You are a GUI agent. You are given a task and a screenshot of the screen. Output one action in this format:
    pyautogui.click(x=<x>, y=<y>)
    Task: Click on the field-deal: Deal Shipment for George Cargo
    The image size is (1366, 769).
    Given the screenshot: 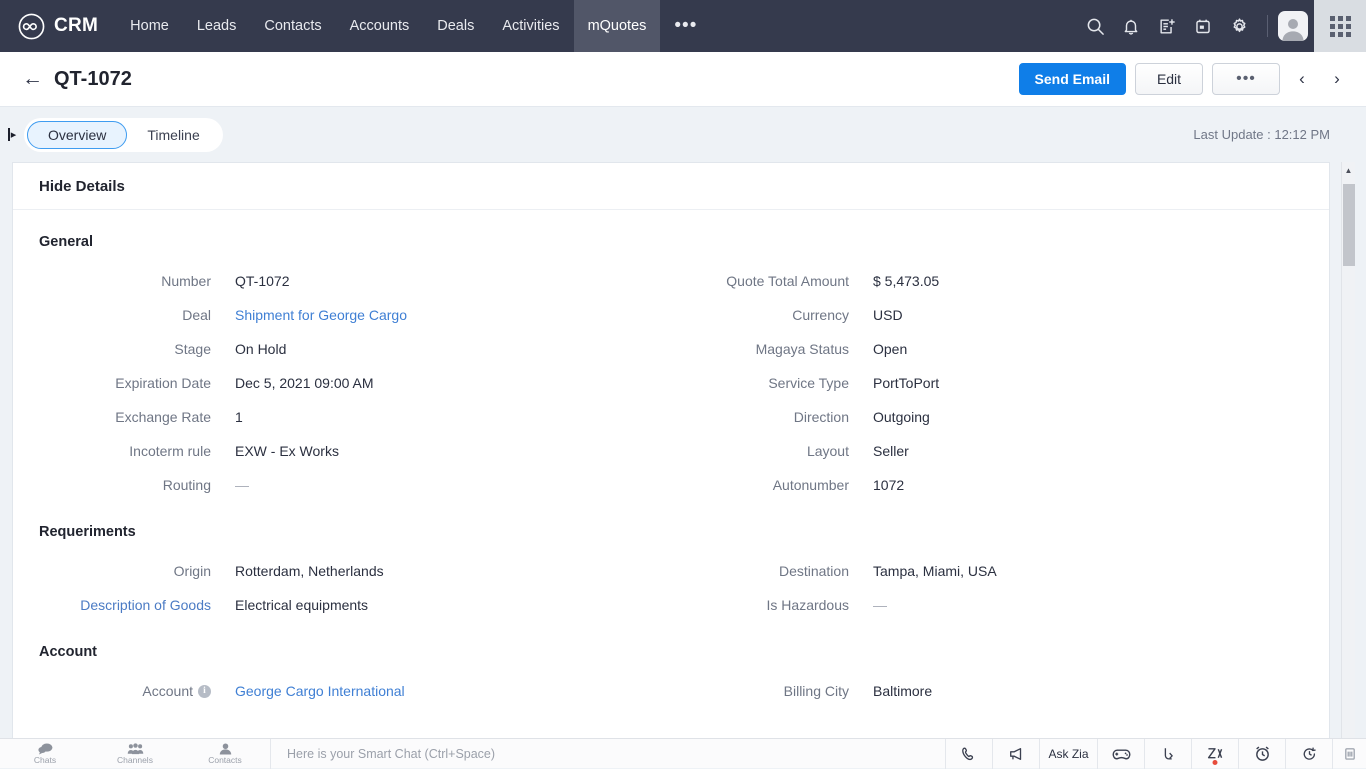 What is the action you would take?
    pyautogui.click(x=355, y=315)
    